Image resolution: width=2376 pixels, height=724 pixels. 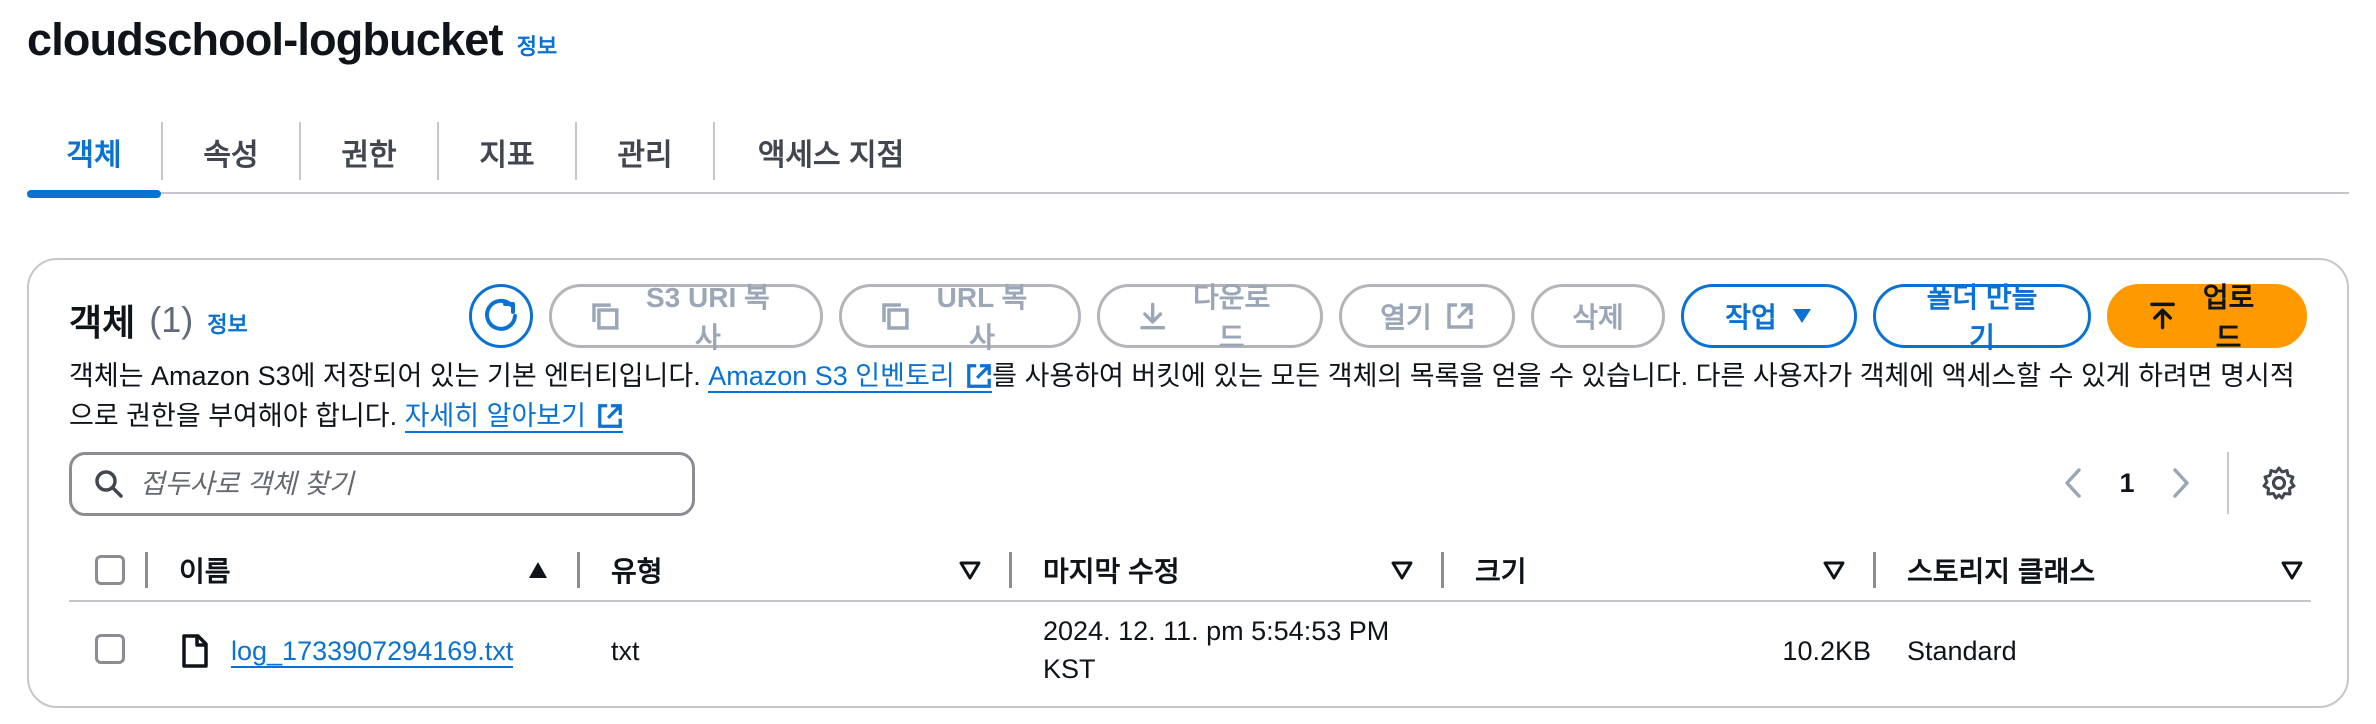 What do you see at coordinates (2228, 483) in the screenshot?
I see `pagination-separator` at bounding box center [2228, 483].